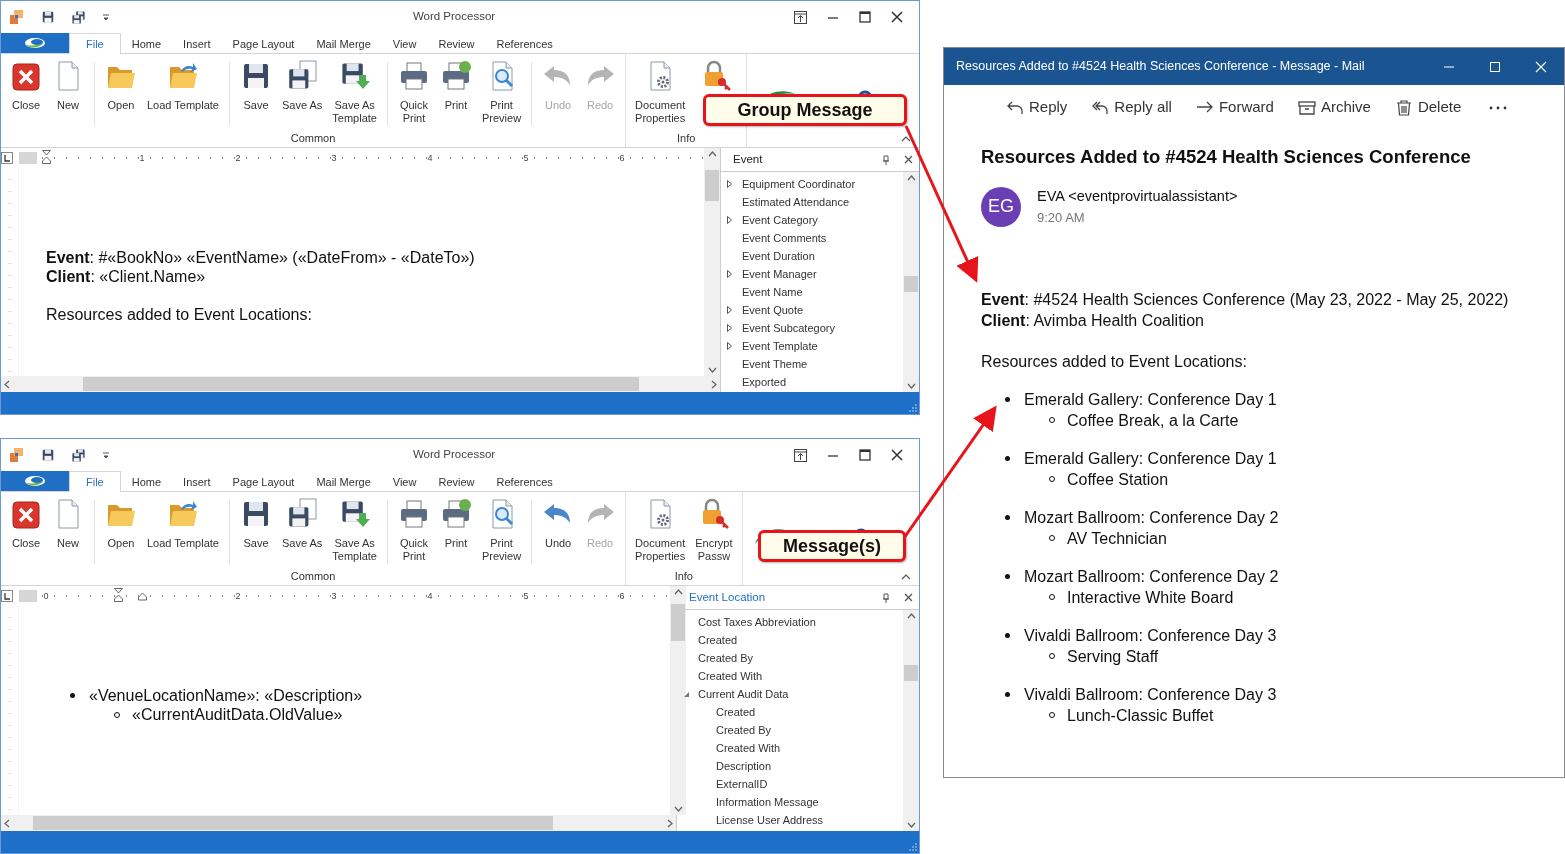 The width and height of the screenshot is (1565, 854). I want to click on field-item: Event Name, so click(772, 292).